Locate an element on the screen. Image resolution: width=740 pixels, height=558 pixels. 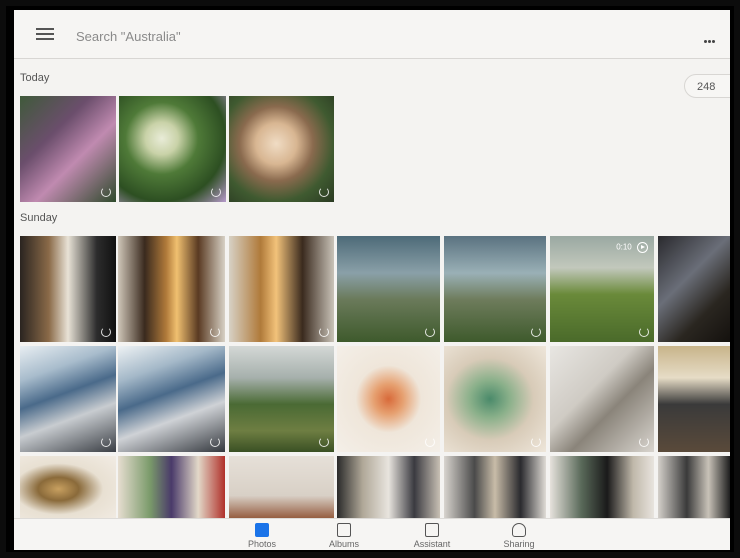
nav-photos: Photos is located at coordinates (262, 536).